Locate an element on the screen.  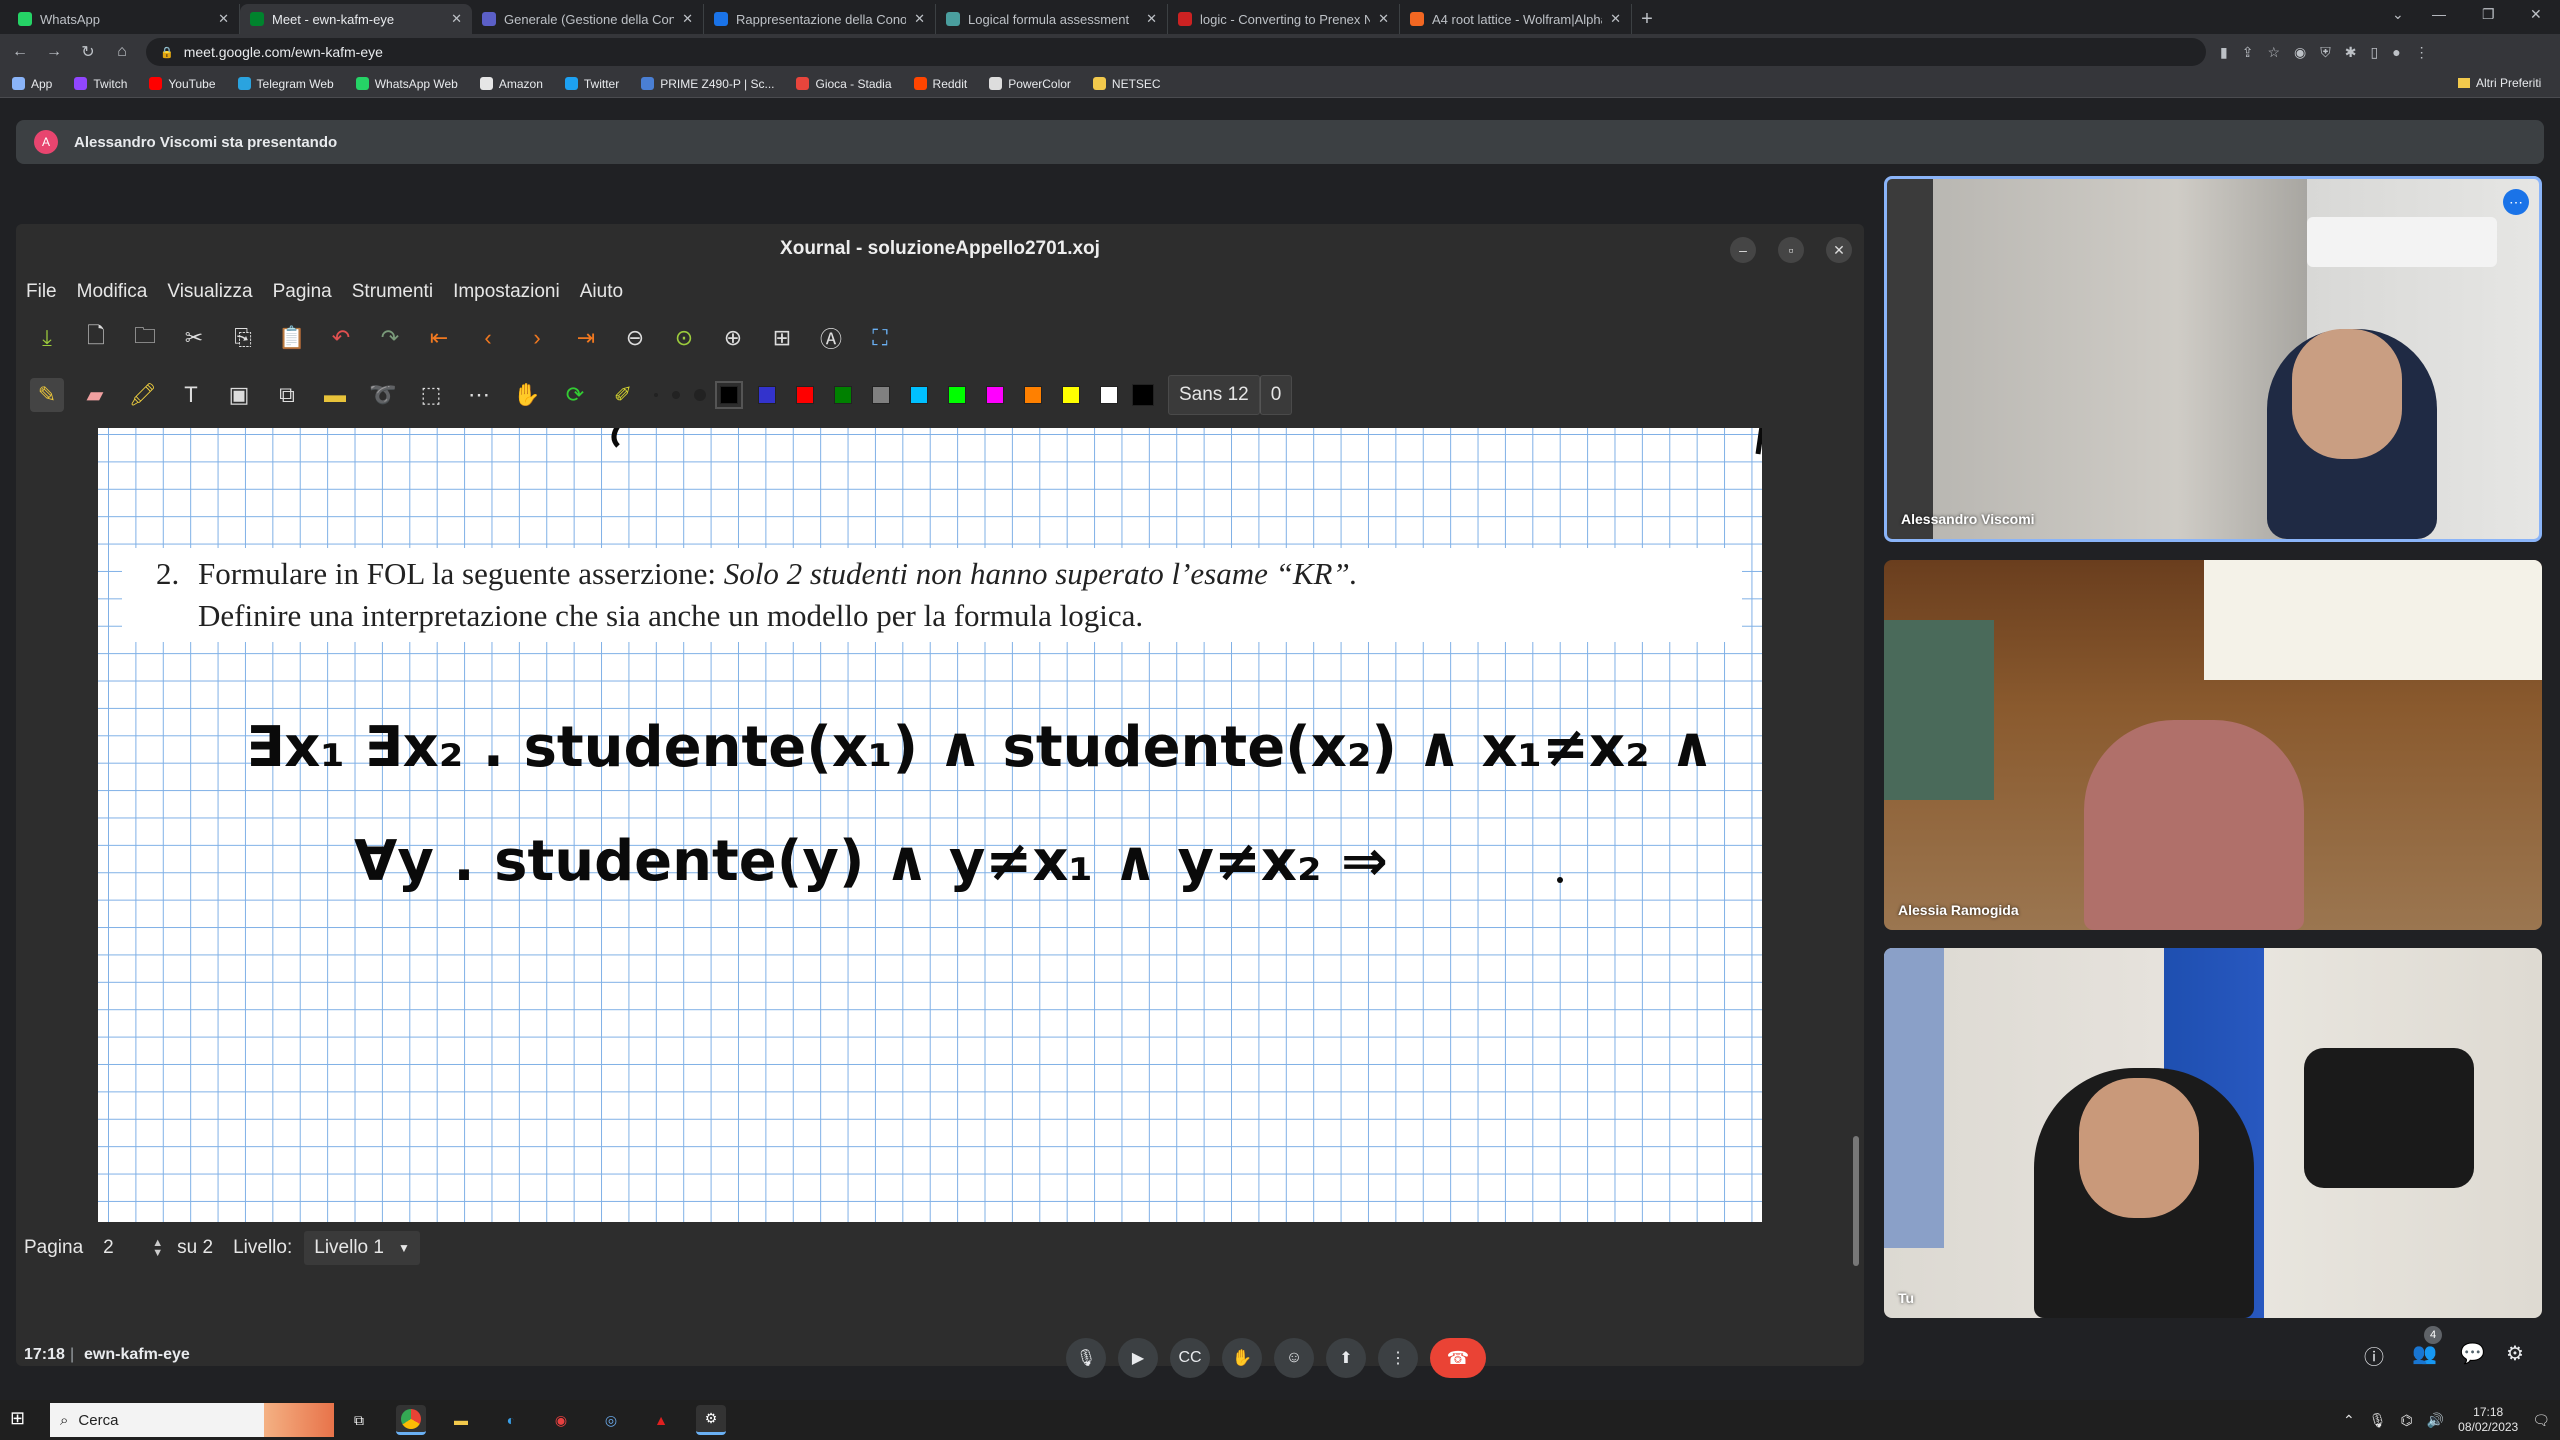
new-tab-button: + is located at coordinates (1647, 19).